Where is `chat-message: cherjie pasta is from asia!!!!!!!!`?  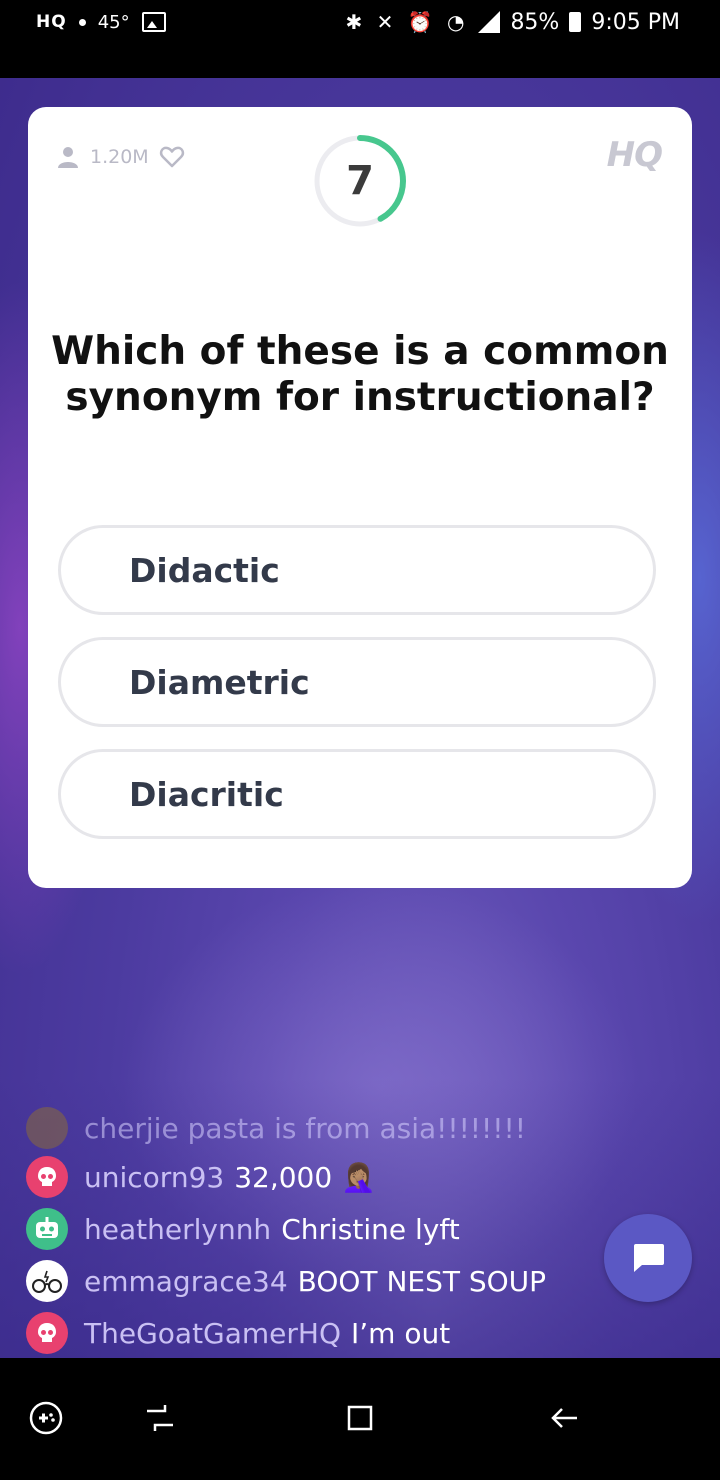
chat-message: cherjie pasta is from asia!!!!!!!! is located at coordinates (276, 1128).